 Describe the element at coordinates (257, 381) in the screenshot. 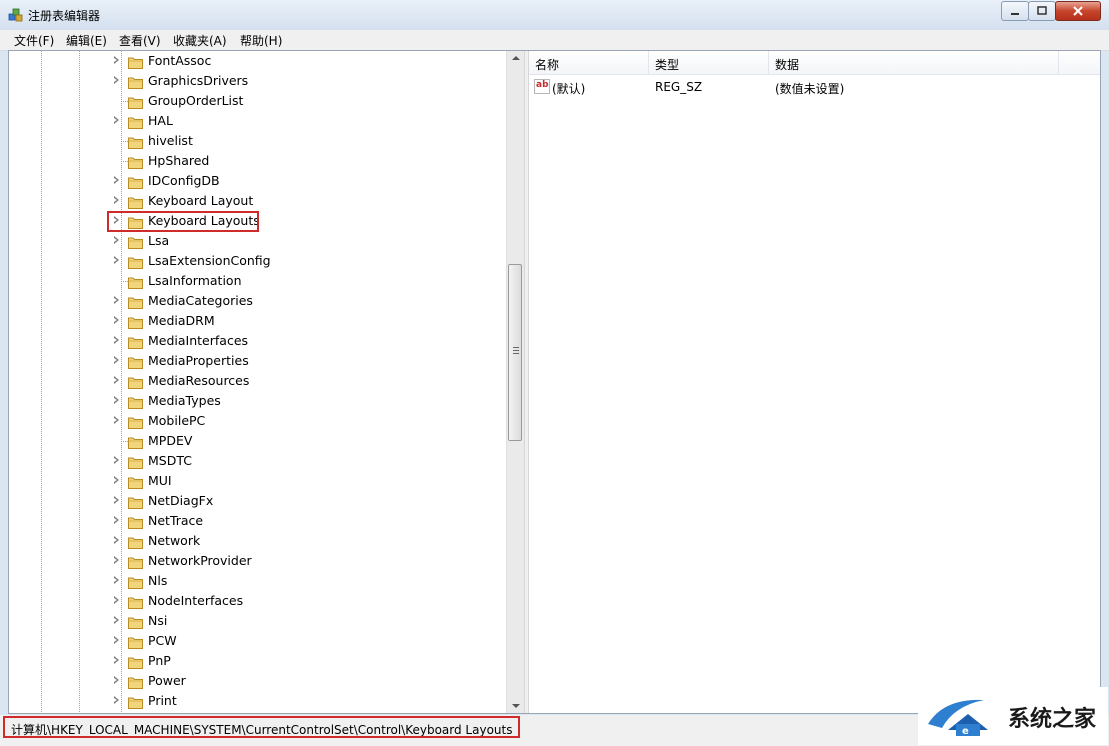

I see `tree-node: MediaResources` at that location.